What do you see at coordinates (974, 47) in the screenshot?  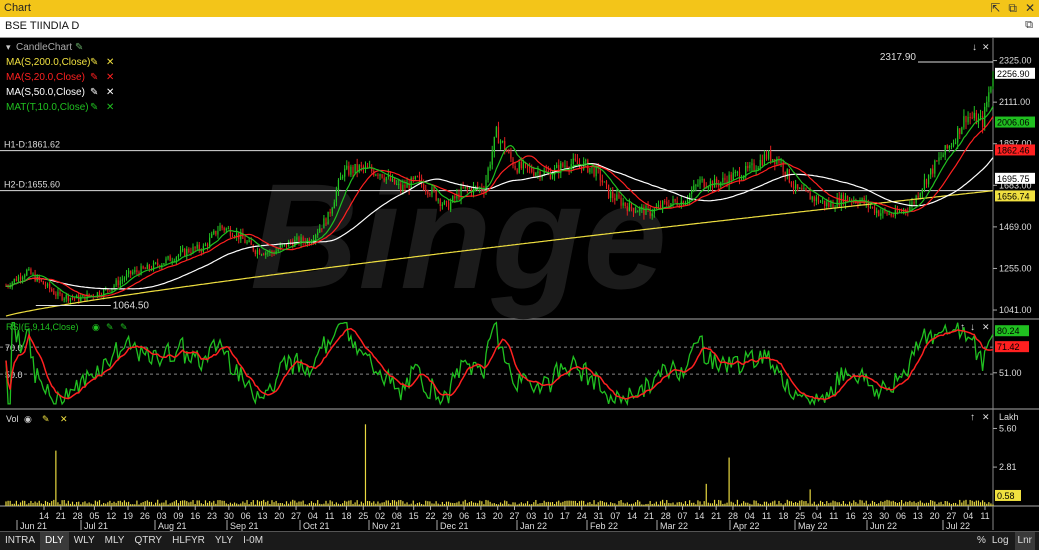 I see `panel-move-down-icon: ↓` at bounding box center [974, 47].